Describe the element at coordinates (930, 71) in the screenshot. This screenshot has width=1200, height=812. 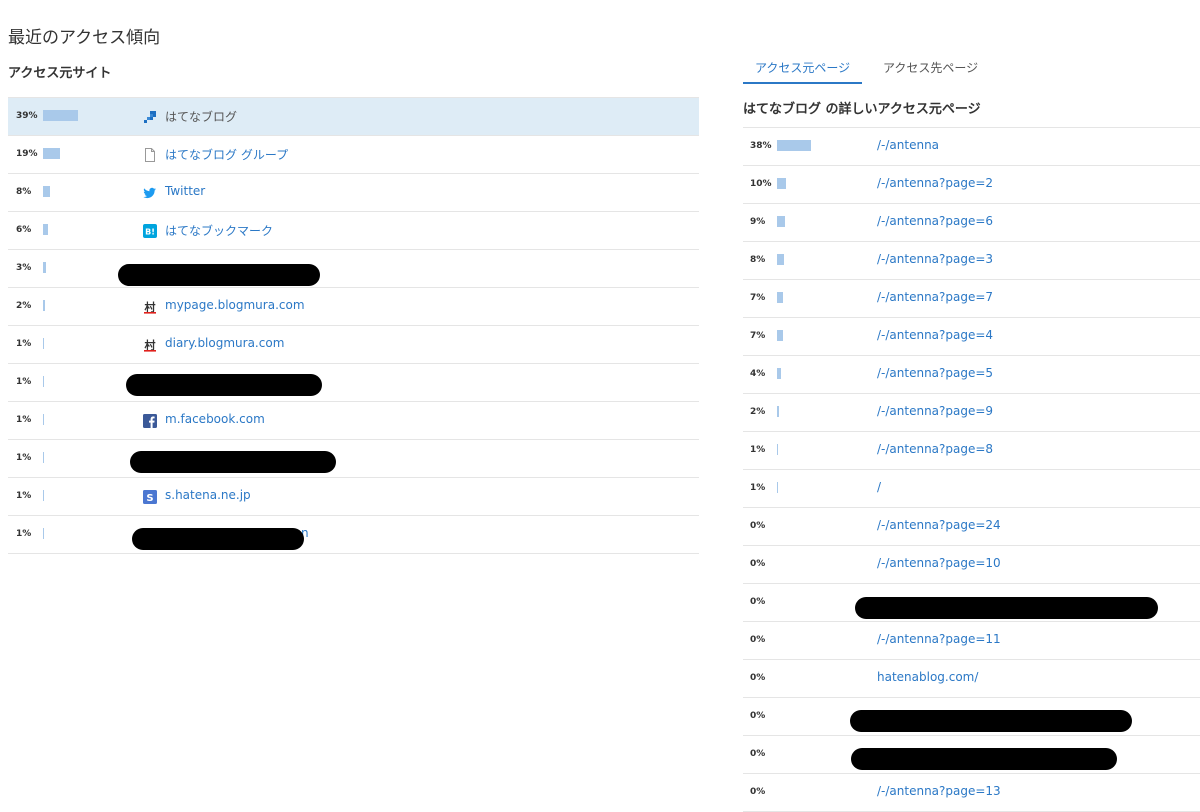
I see `tab-access-destination-pages: アクセス先ページ` at that location.